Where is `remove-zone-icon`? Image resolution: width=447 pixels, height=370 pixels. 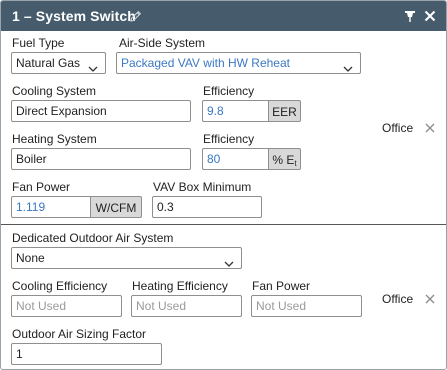
remove-zone-icon is located at coordinates (430, 129).